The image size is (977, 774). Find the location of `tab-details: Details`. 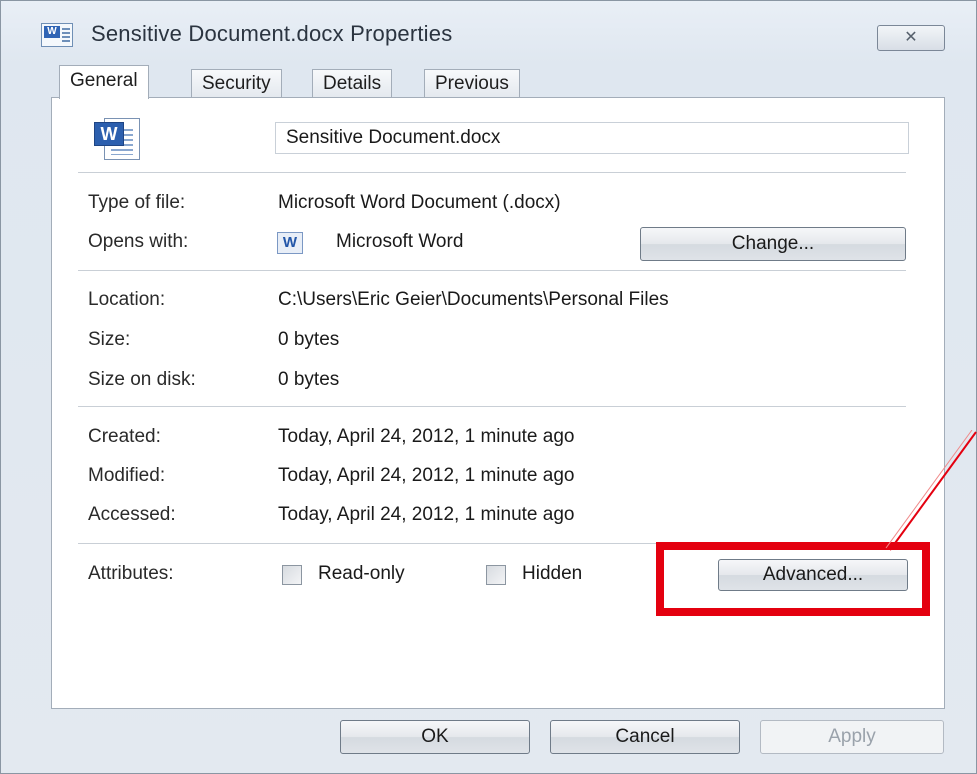

tab-details: Details is located at coordinates (352, 83).